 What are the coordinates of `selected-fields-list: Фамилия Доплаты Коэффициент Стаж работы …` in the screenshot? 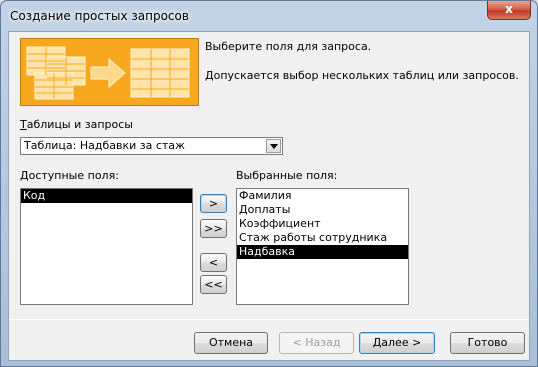 It's located at (322, 246).